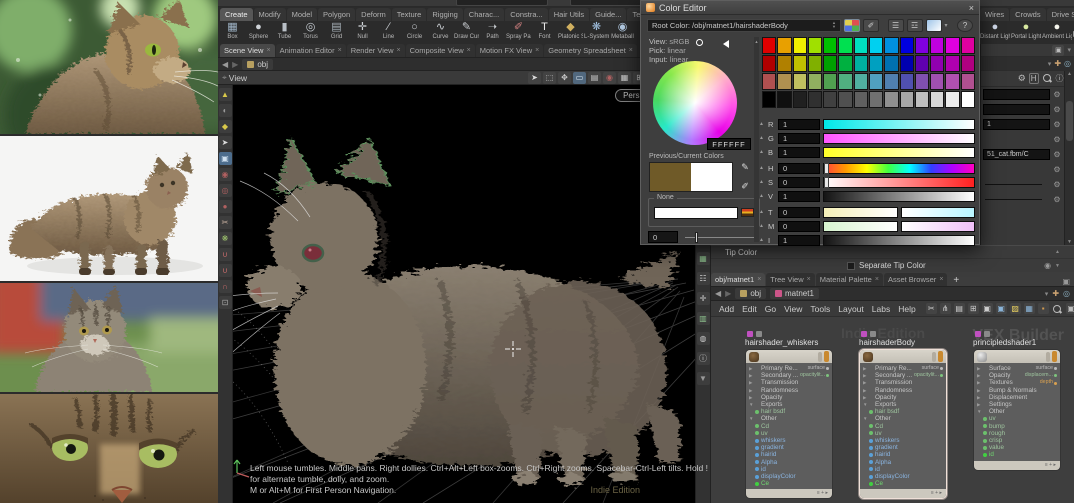  What do you see at coordinates (703, 278) in the screenshot?
I see `display-option-icon: ☷` at bounding box center [703, 278].